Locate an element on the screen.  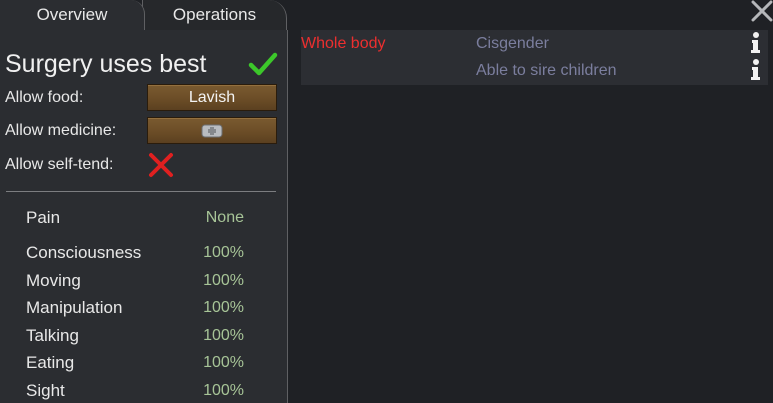
allow-medicine-label: Allow medicine: is located at coordinates (61, 130).